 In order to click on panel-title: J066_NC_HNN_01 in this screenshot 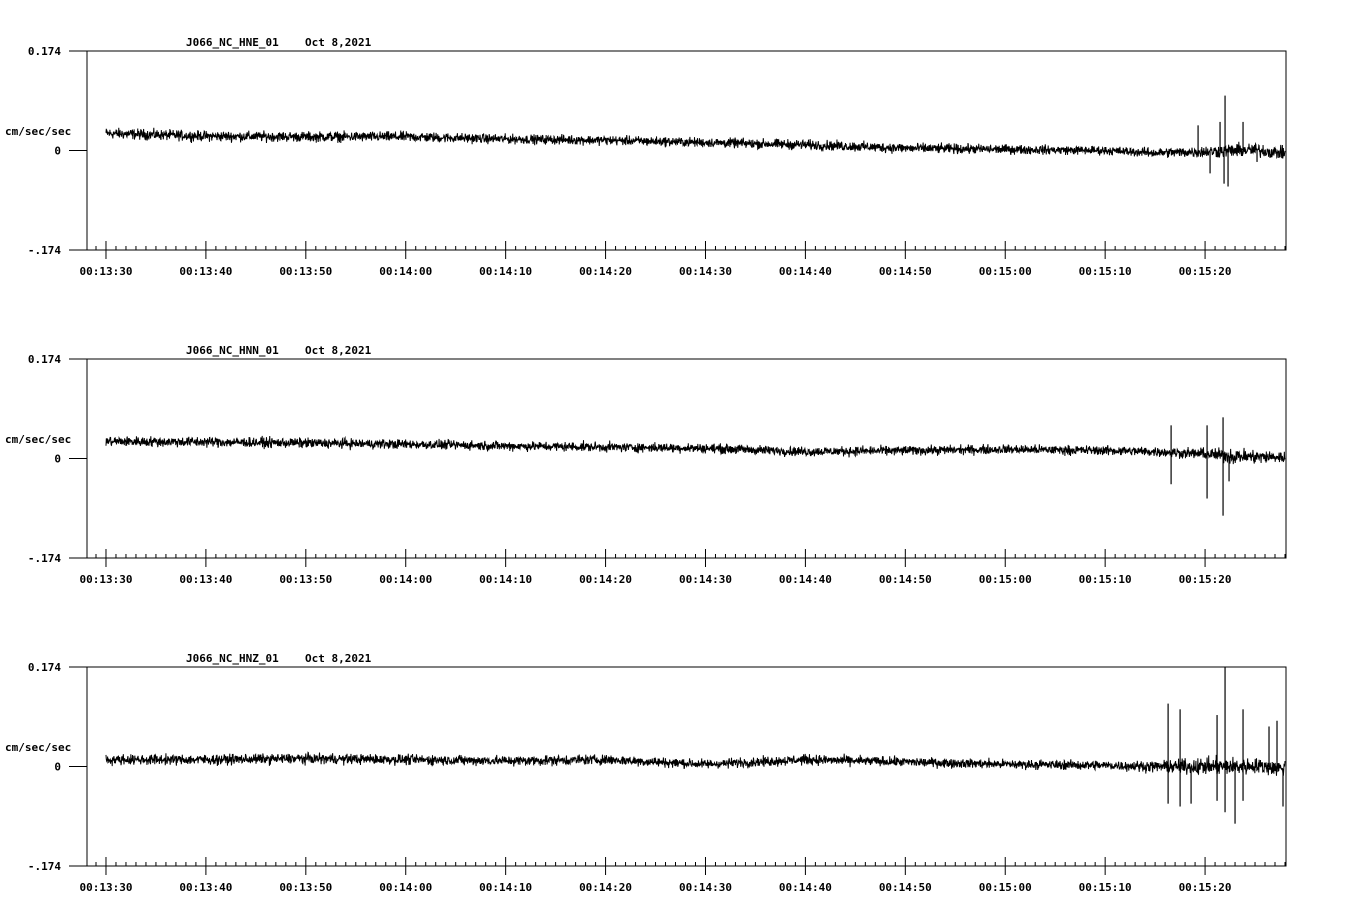, I will do `click(232, 350)`.